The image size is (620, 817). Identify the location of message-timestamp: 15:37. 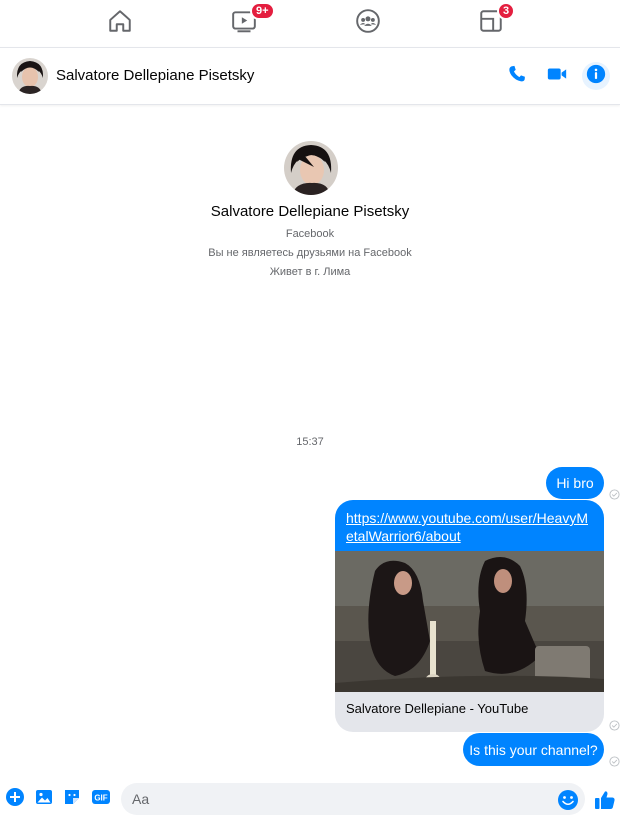
(310, 442).